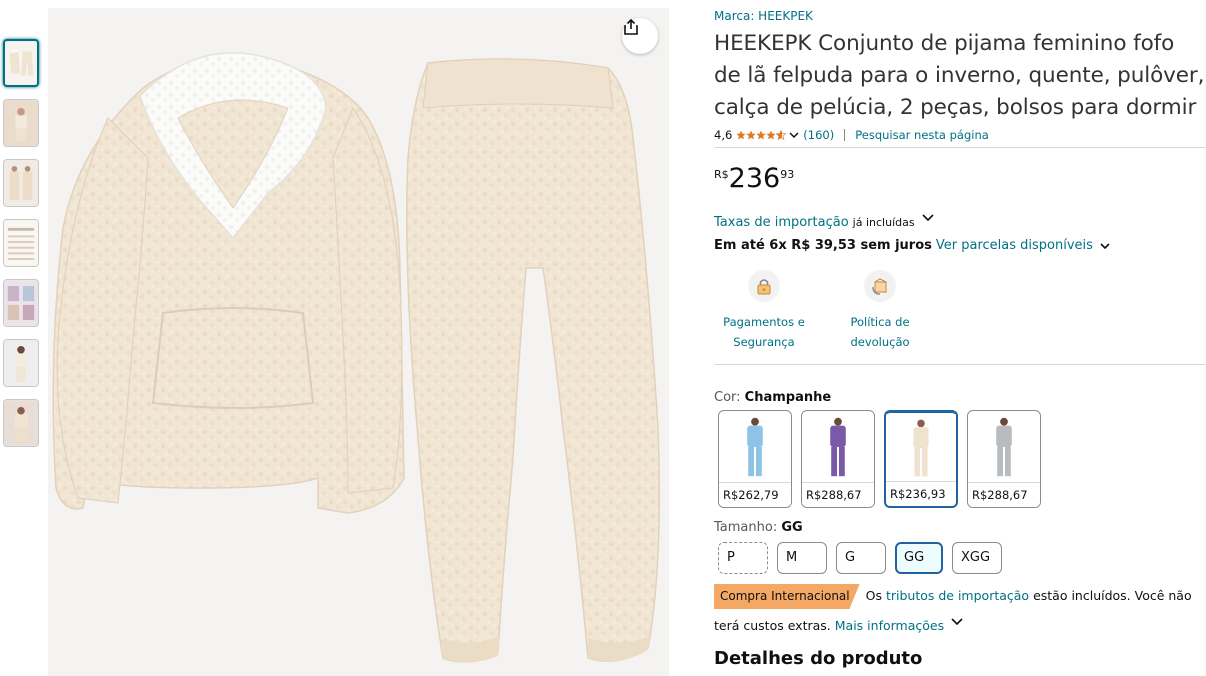  I want to click on size-label-text: Tamanho:, so click(746, 527).